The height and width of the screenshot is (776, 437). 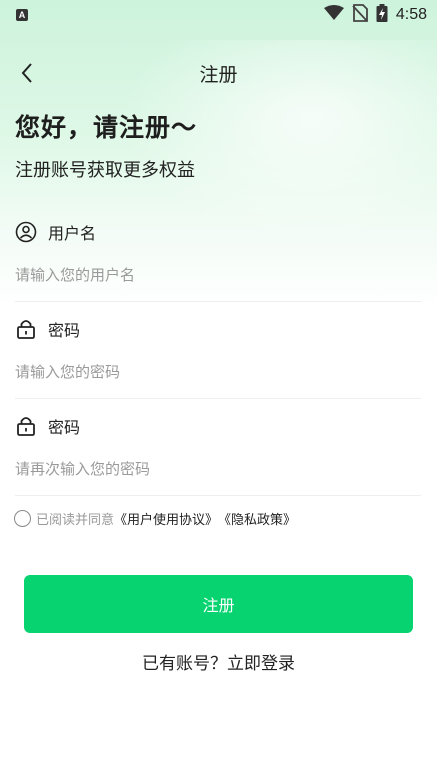 I want to click on app-notification-icon: A, so click(x=22, y=15).